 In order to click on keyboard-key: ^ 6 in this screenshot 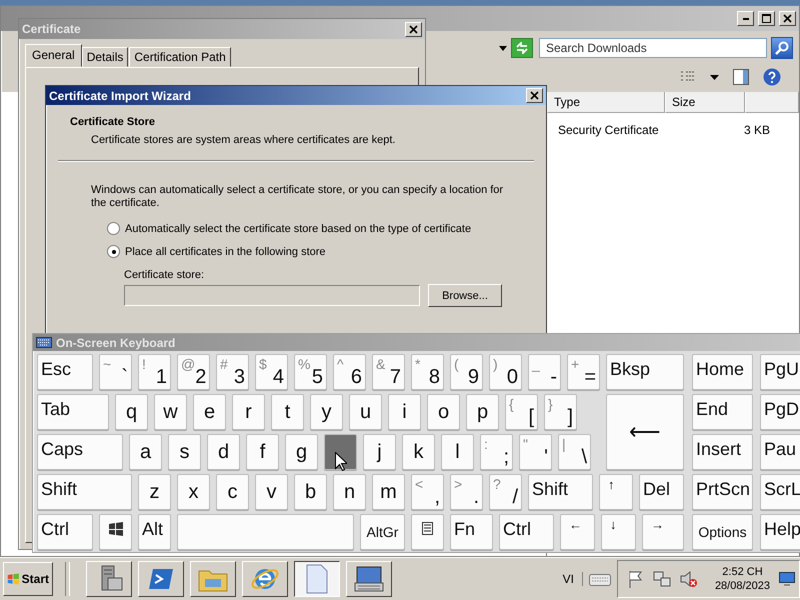, I will do `click(349, 372)`.